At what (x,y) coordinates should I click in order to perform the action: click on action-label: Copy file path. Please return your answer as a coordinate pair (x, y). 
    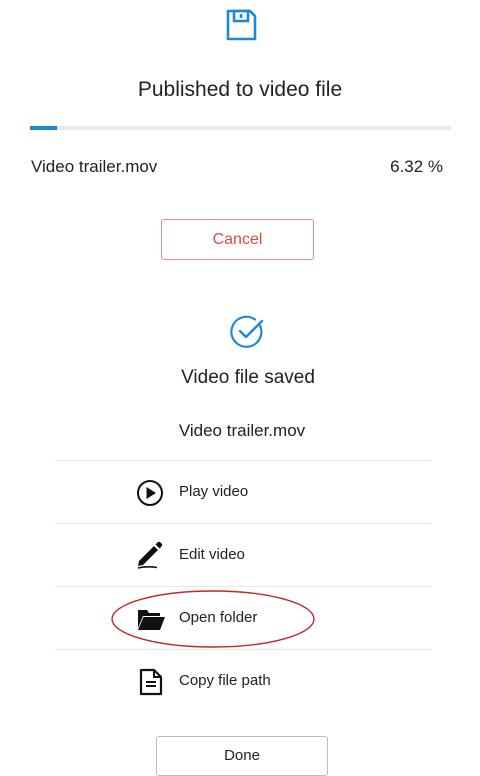
    Looking at the image, I should click on (225, 680).